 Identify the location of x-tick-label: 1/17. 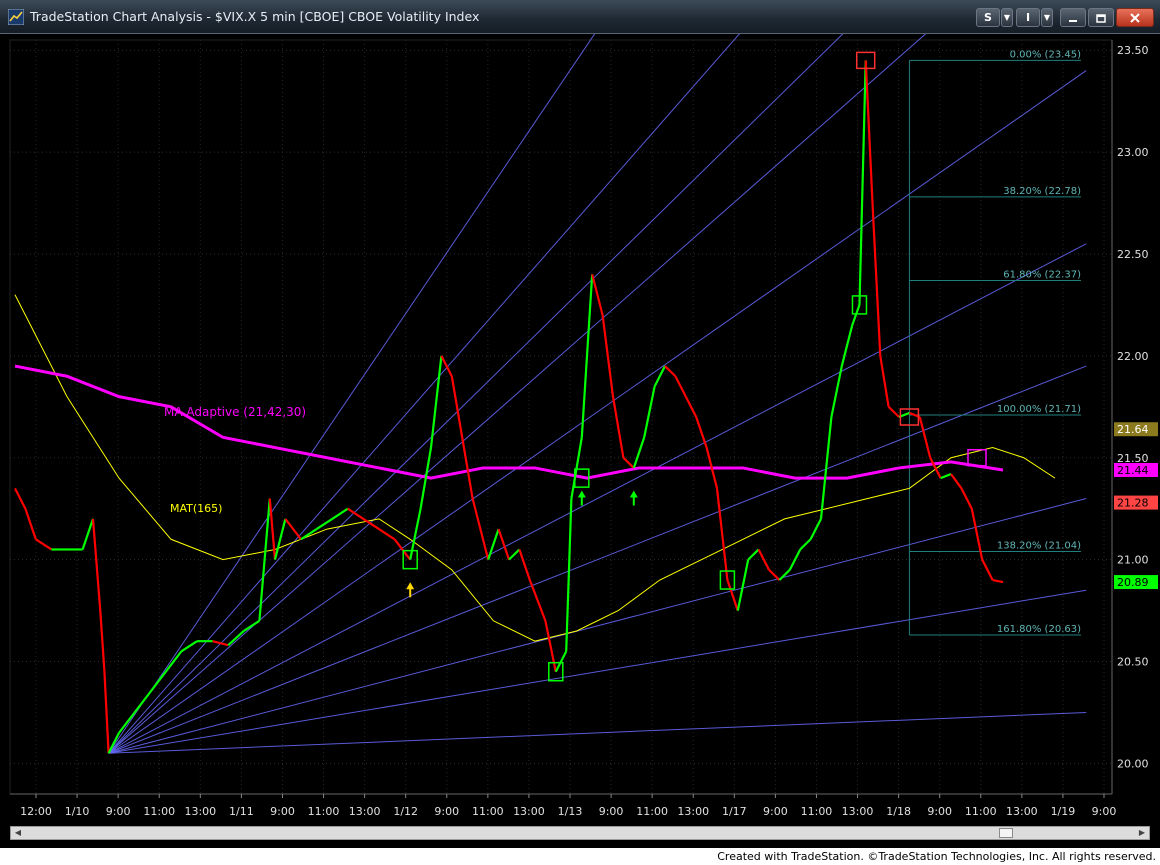
(734, 811).